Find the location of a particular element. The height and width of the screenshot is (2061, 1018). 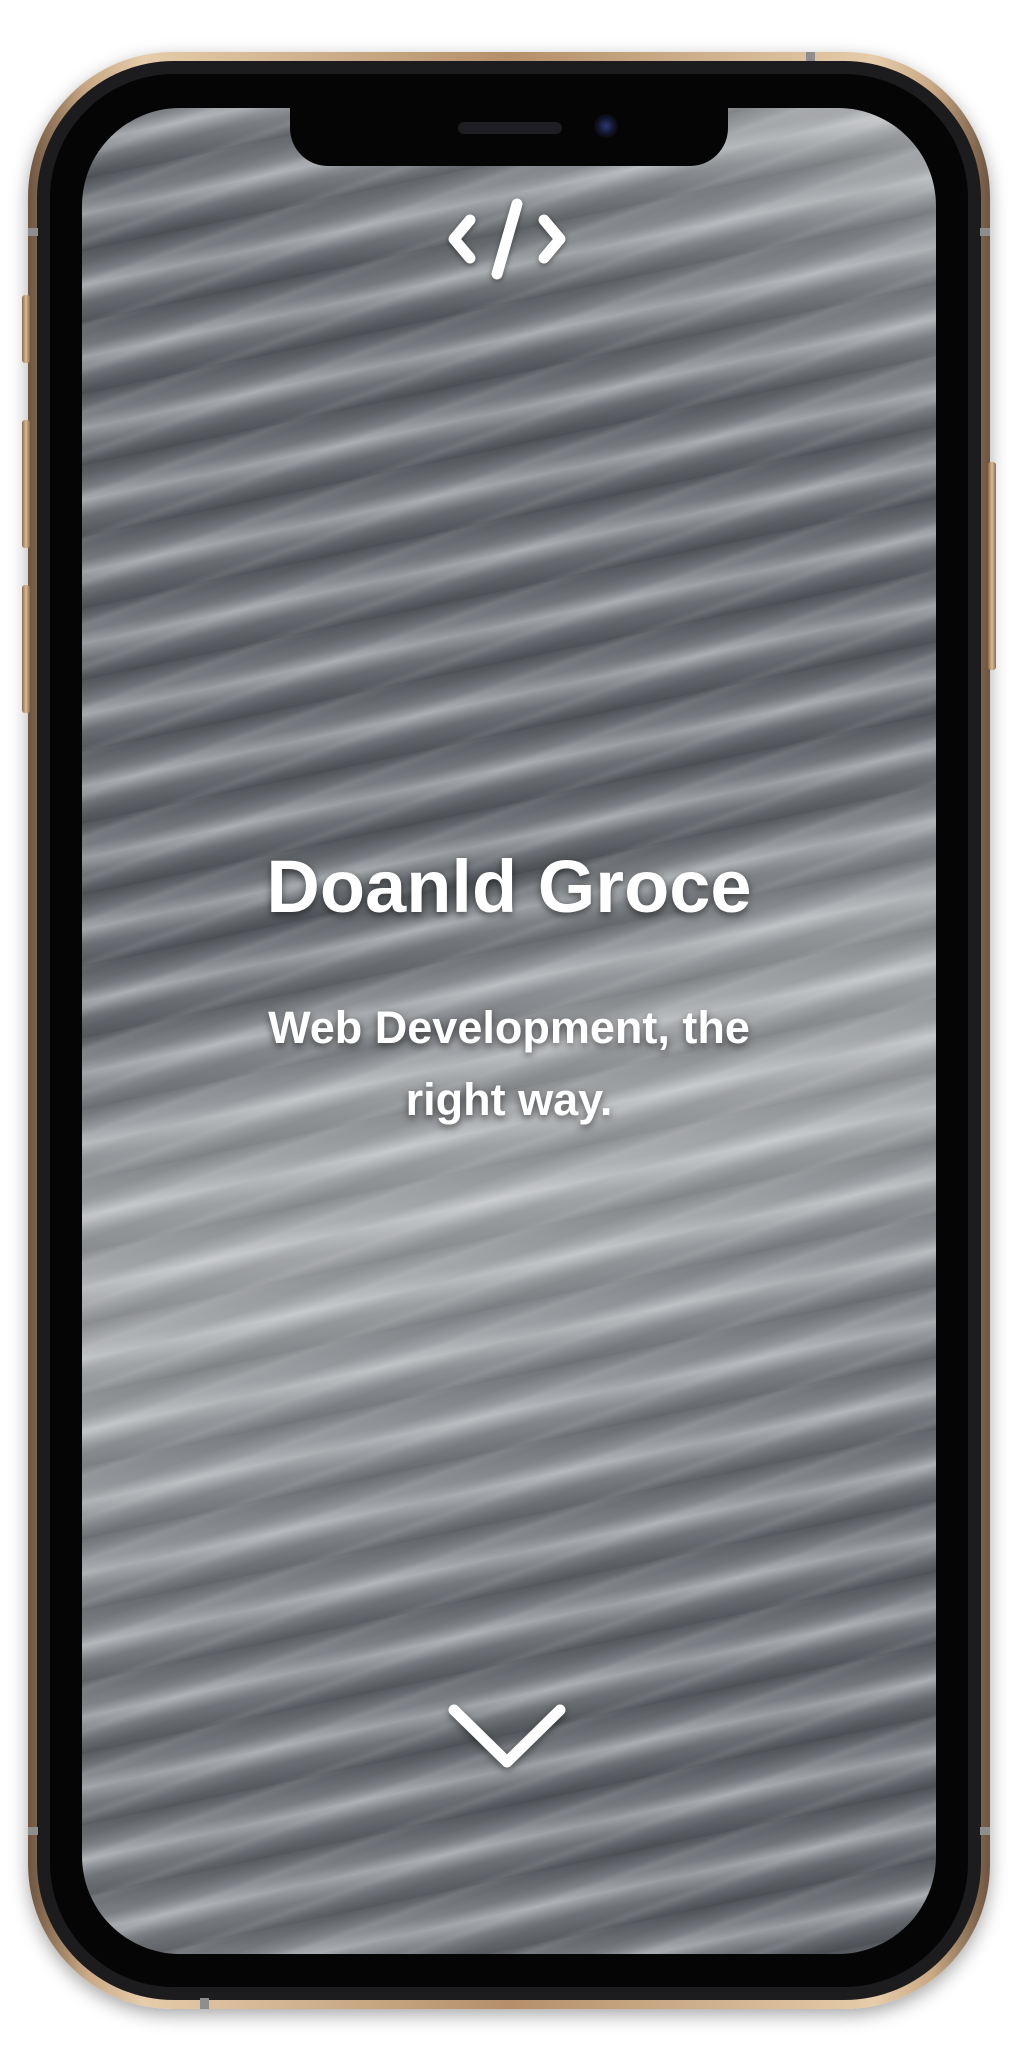

chevron-down-icon is located at coordinates (507, 1735).